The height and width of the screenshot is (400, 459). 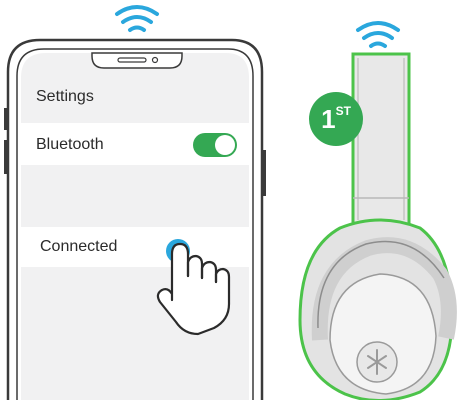 I want to click on step-number: 1, so click(x=328, y=118).